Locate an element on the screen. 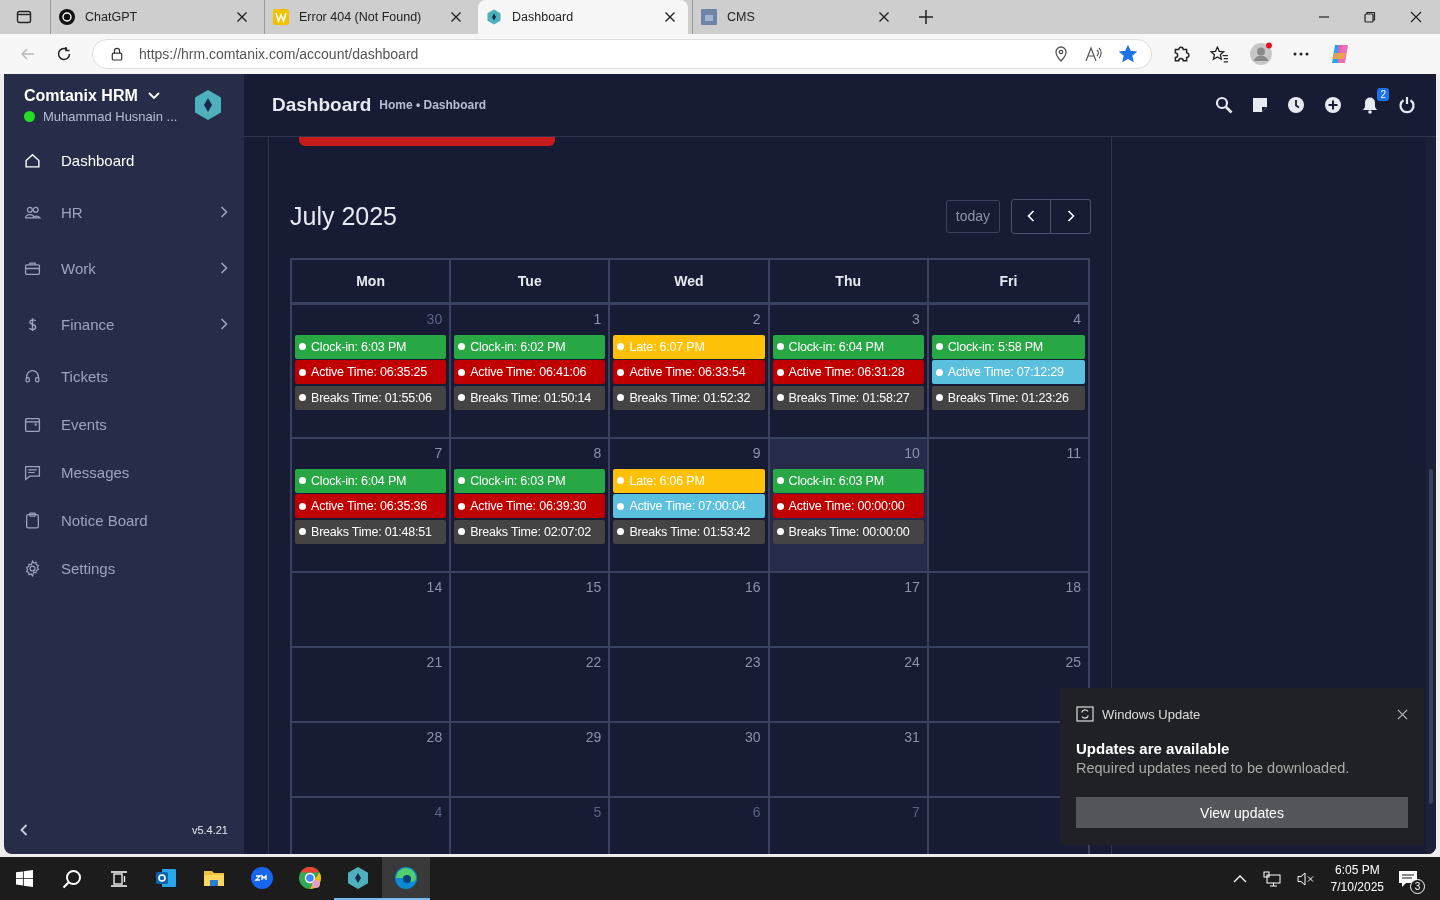 This screenshot has width=1440, height=900. tab-title: Error 404 (Not Found) is located at coordinates (361, 17).